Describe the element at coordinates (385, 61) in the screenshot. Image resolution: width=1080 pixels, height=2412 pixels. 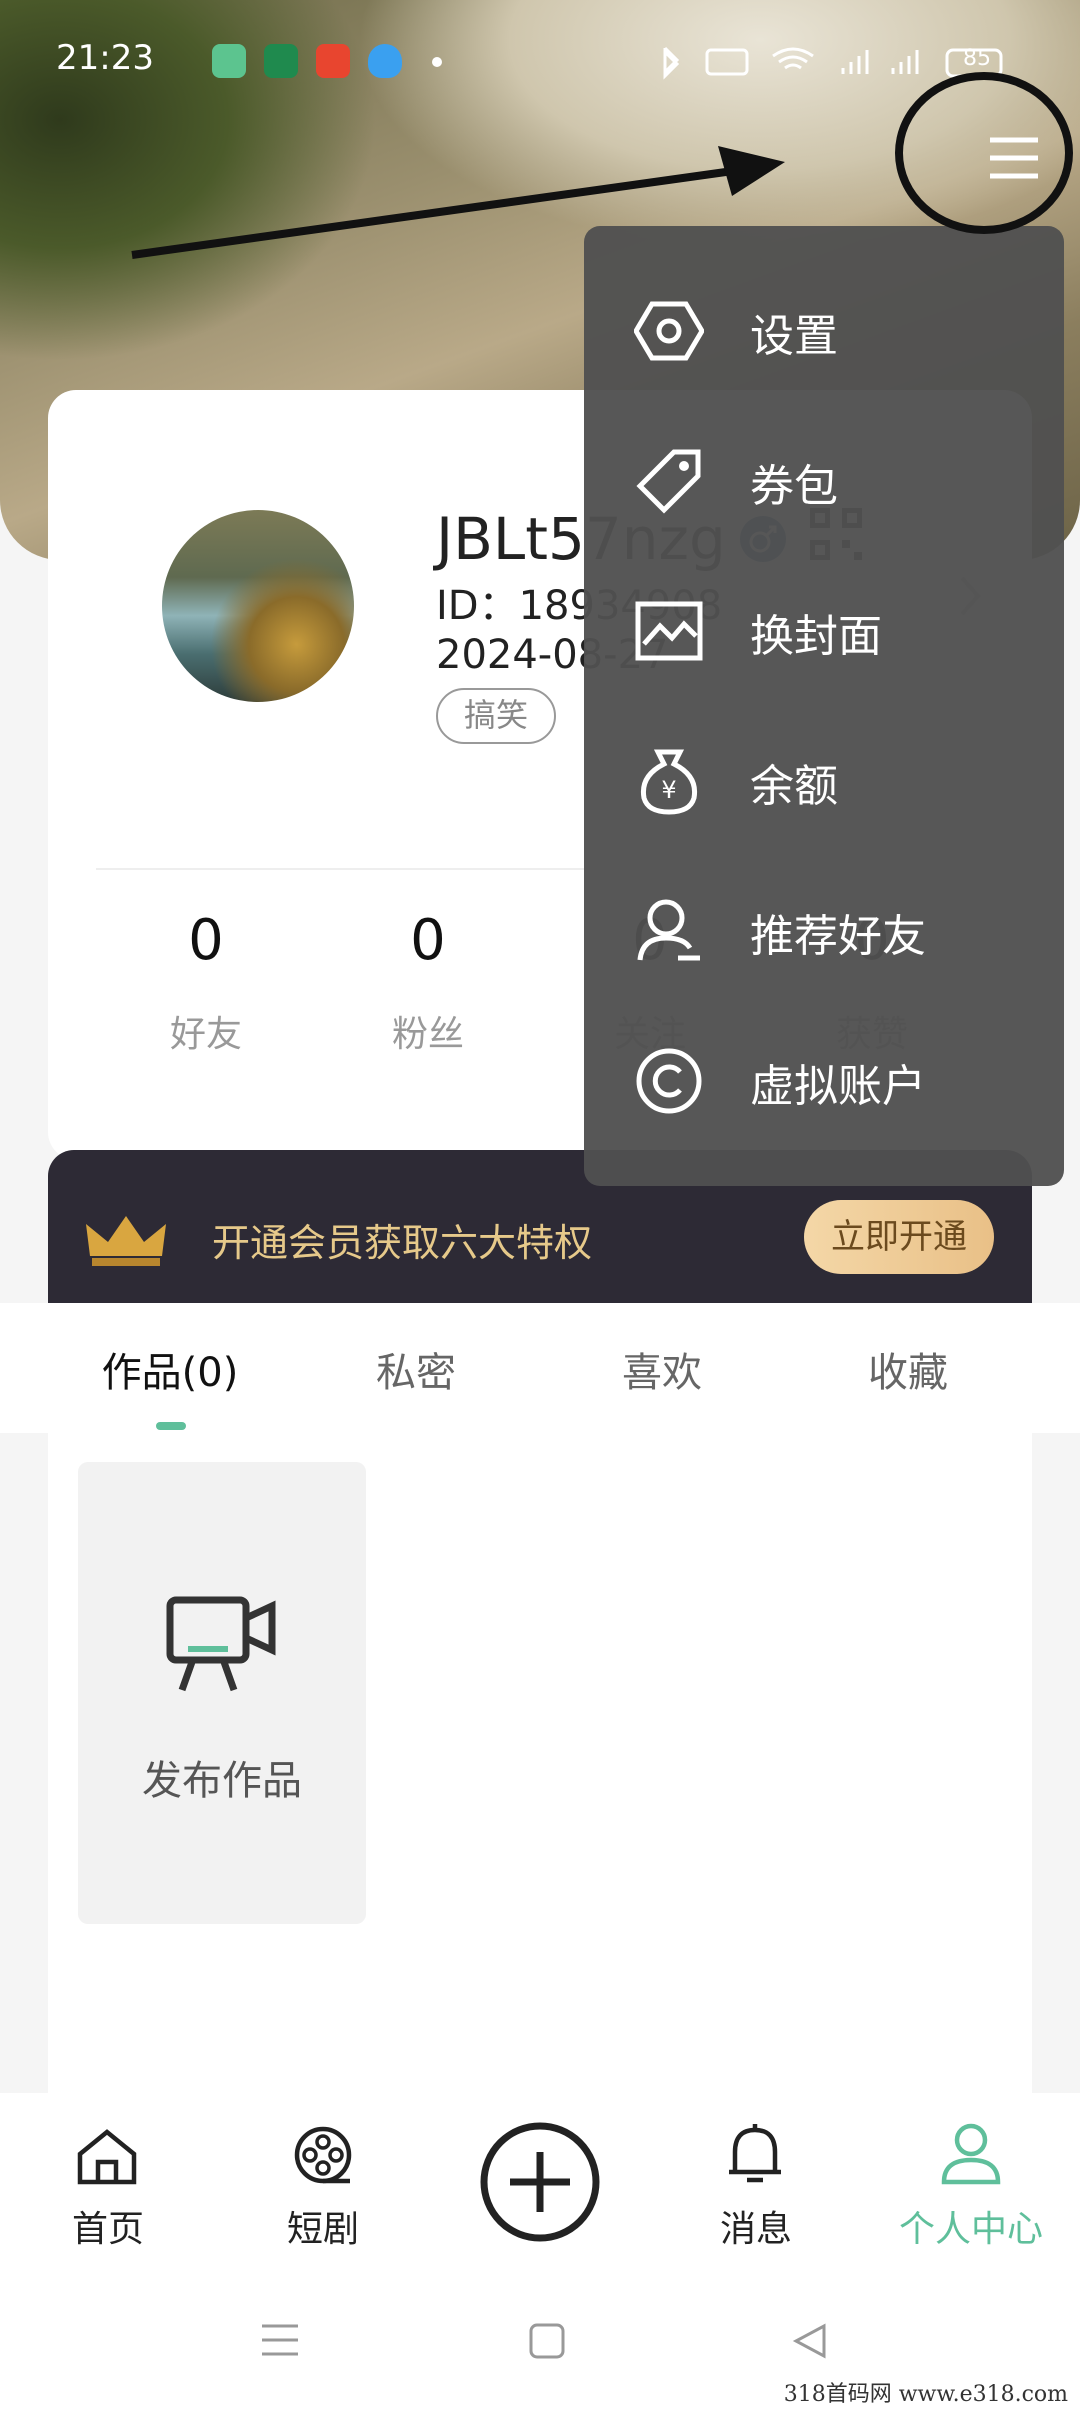
I see `qq-app-icon` at that location.